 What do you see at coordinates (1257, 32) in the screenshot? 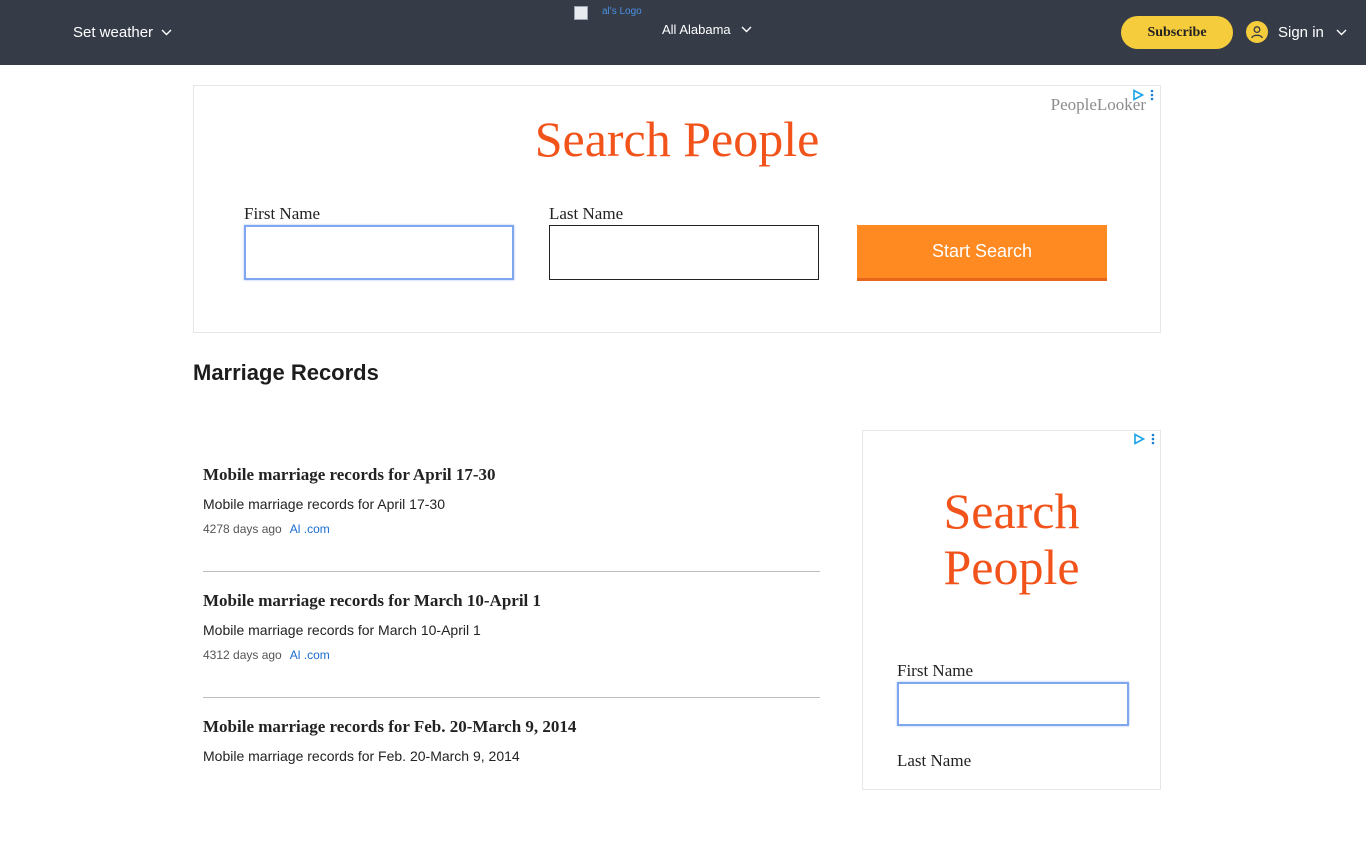
I see `user-icon` at bounding box center [1257, 32].